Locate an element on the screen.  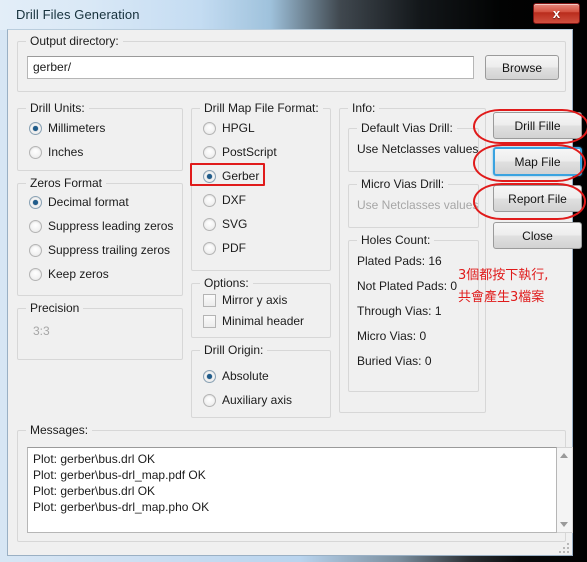
holes-count-micro-vias: Micro Vias: 0 is located at coordinates (392, 336).